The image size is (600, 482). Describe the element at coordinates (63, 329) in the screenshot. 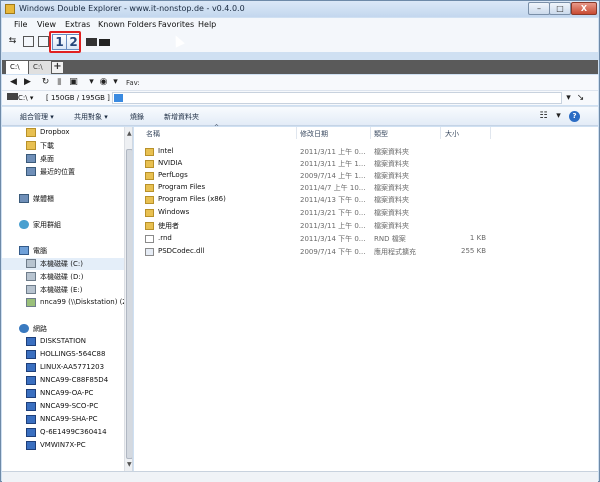

I see `sidebar-item-network: 網路` at that location.